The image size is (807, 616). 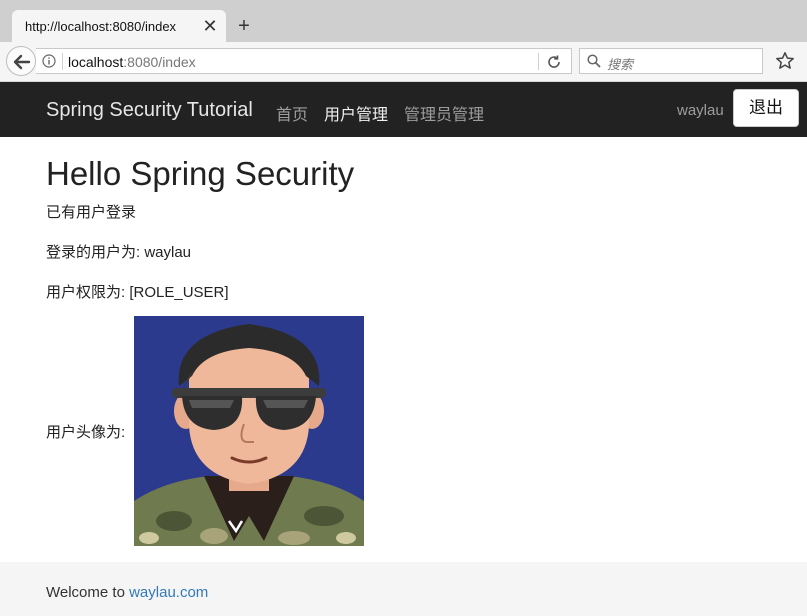 What do you see at coordinates (304, 61) in the screenshot?
I see `url-bar: localhost:8080/index` at bounding box center [304, 61].